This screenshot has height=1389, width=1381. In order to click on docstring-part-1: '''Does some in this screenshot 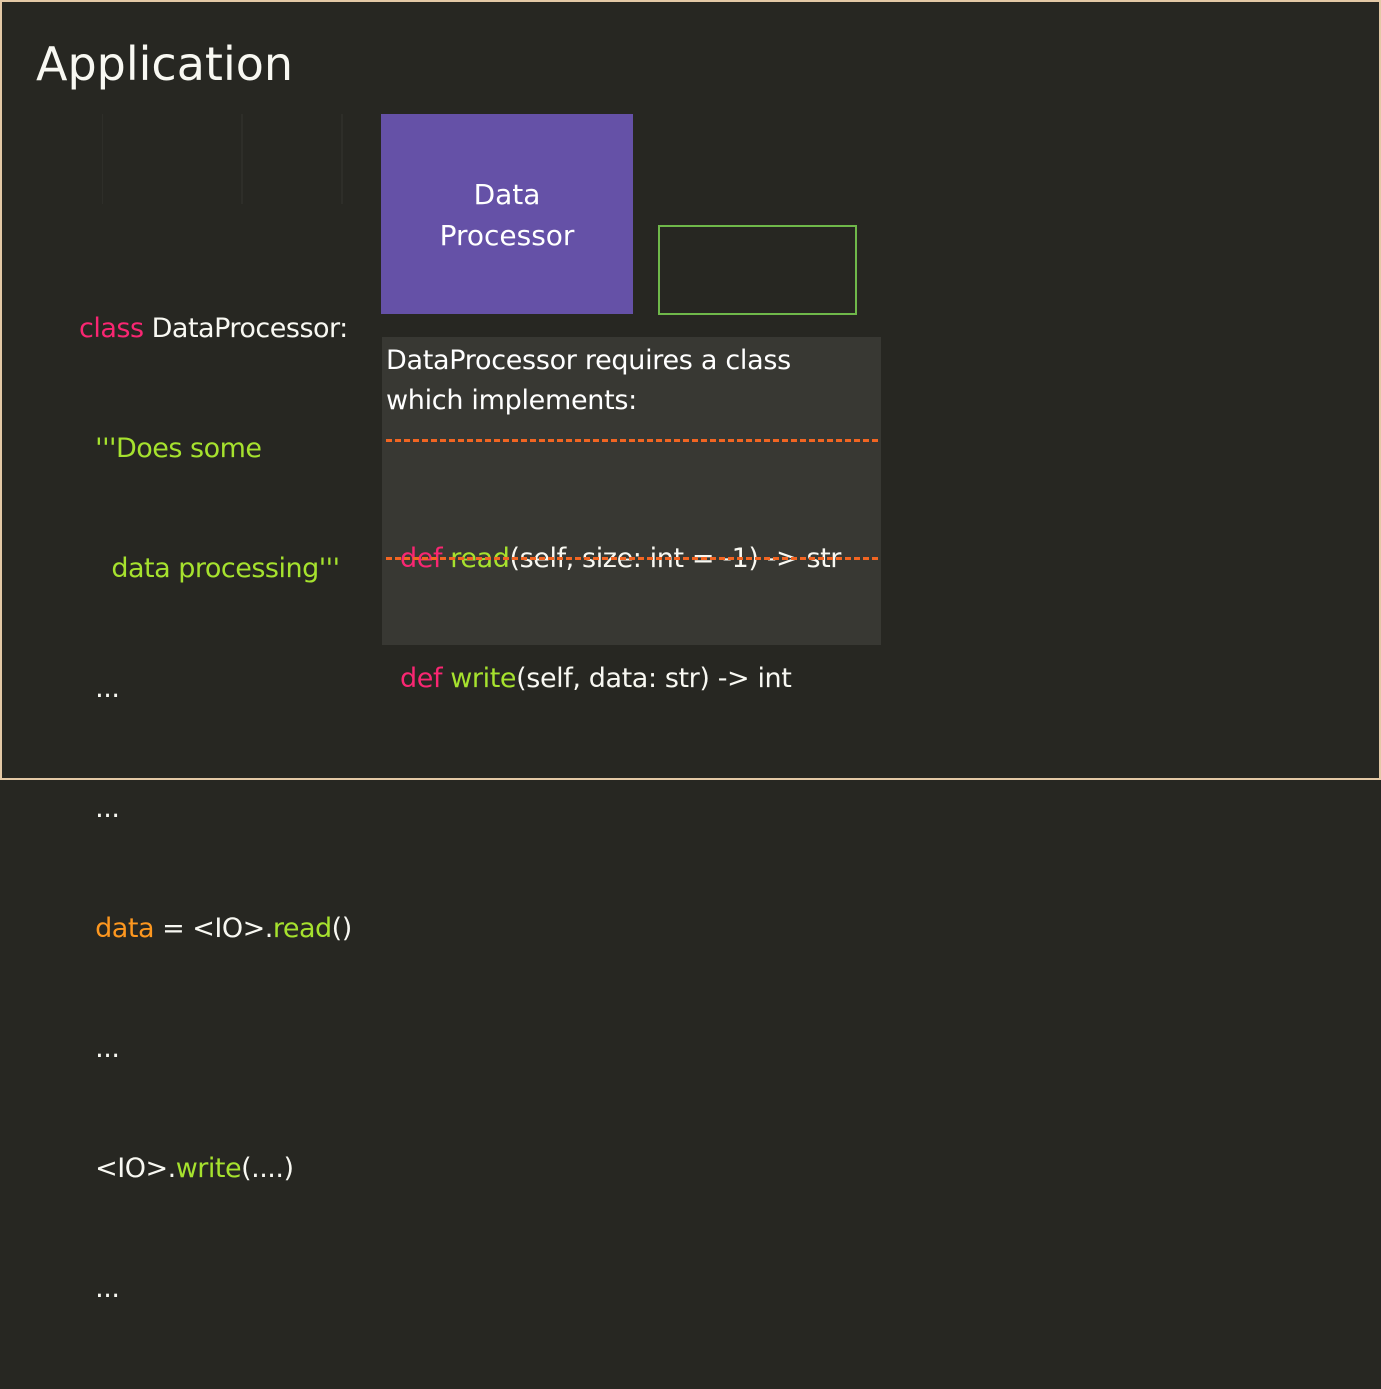, I will do `click(178, 448)`.